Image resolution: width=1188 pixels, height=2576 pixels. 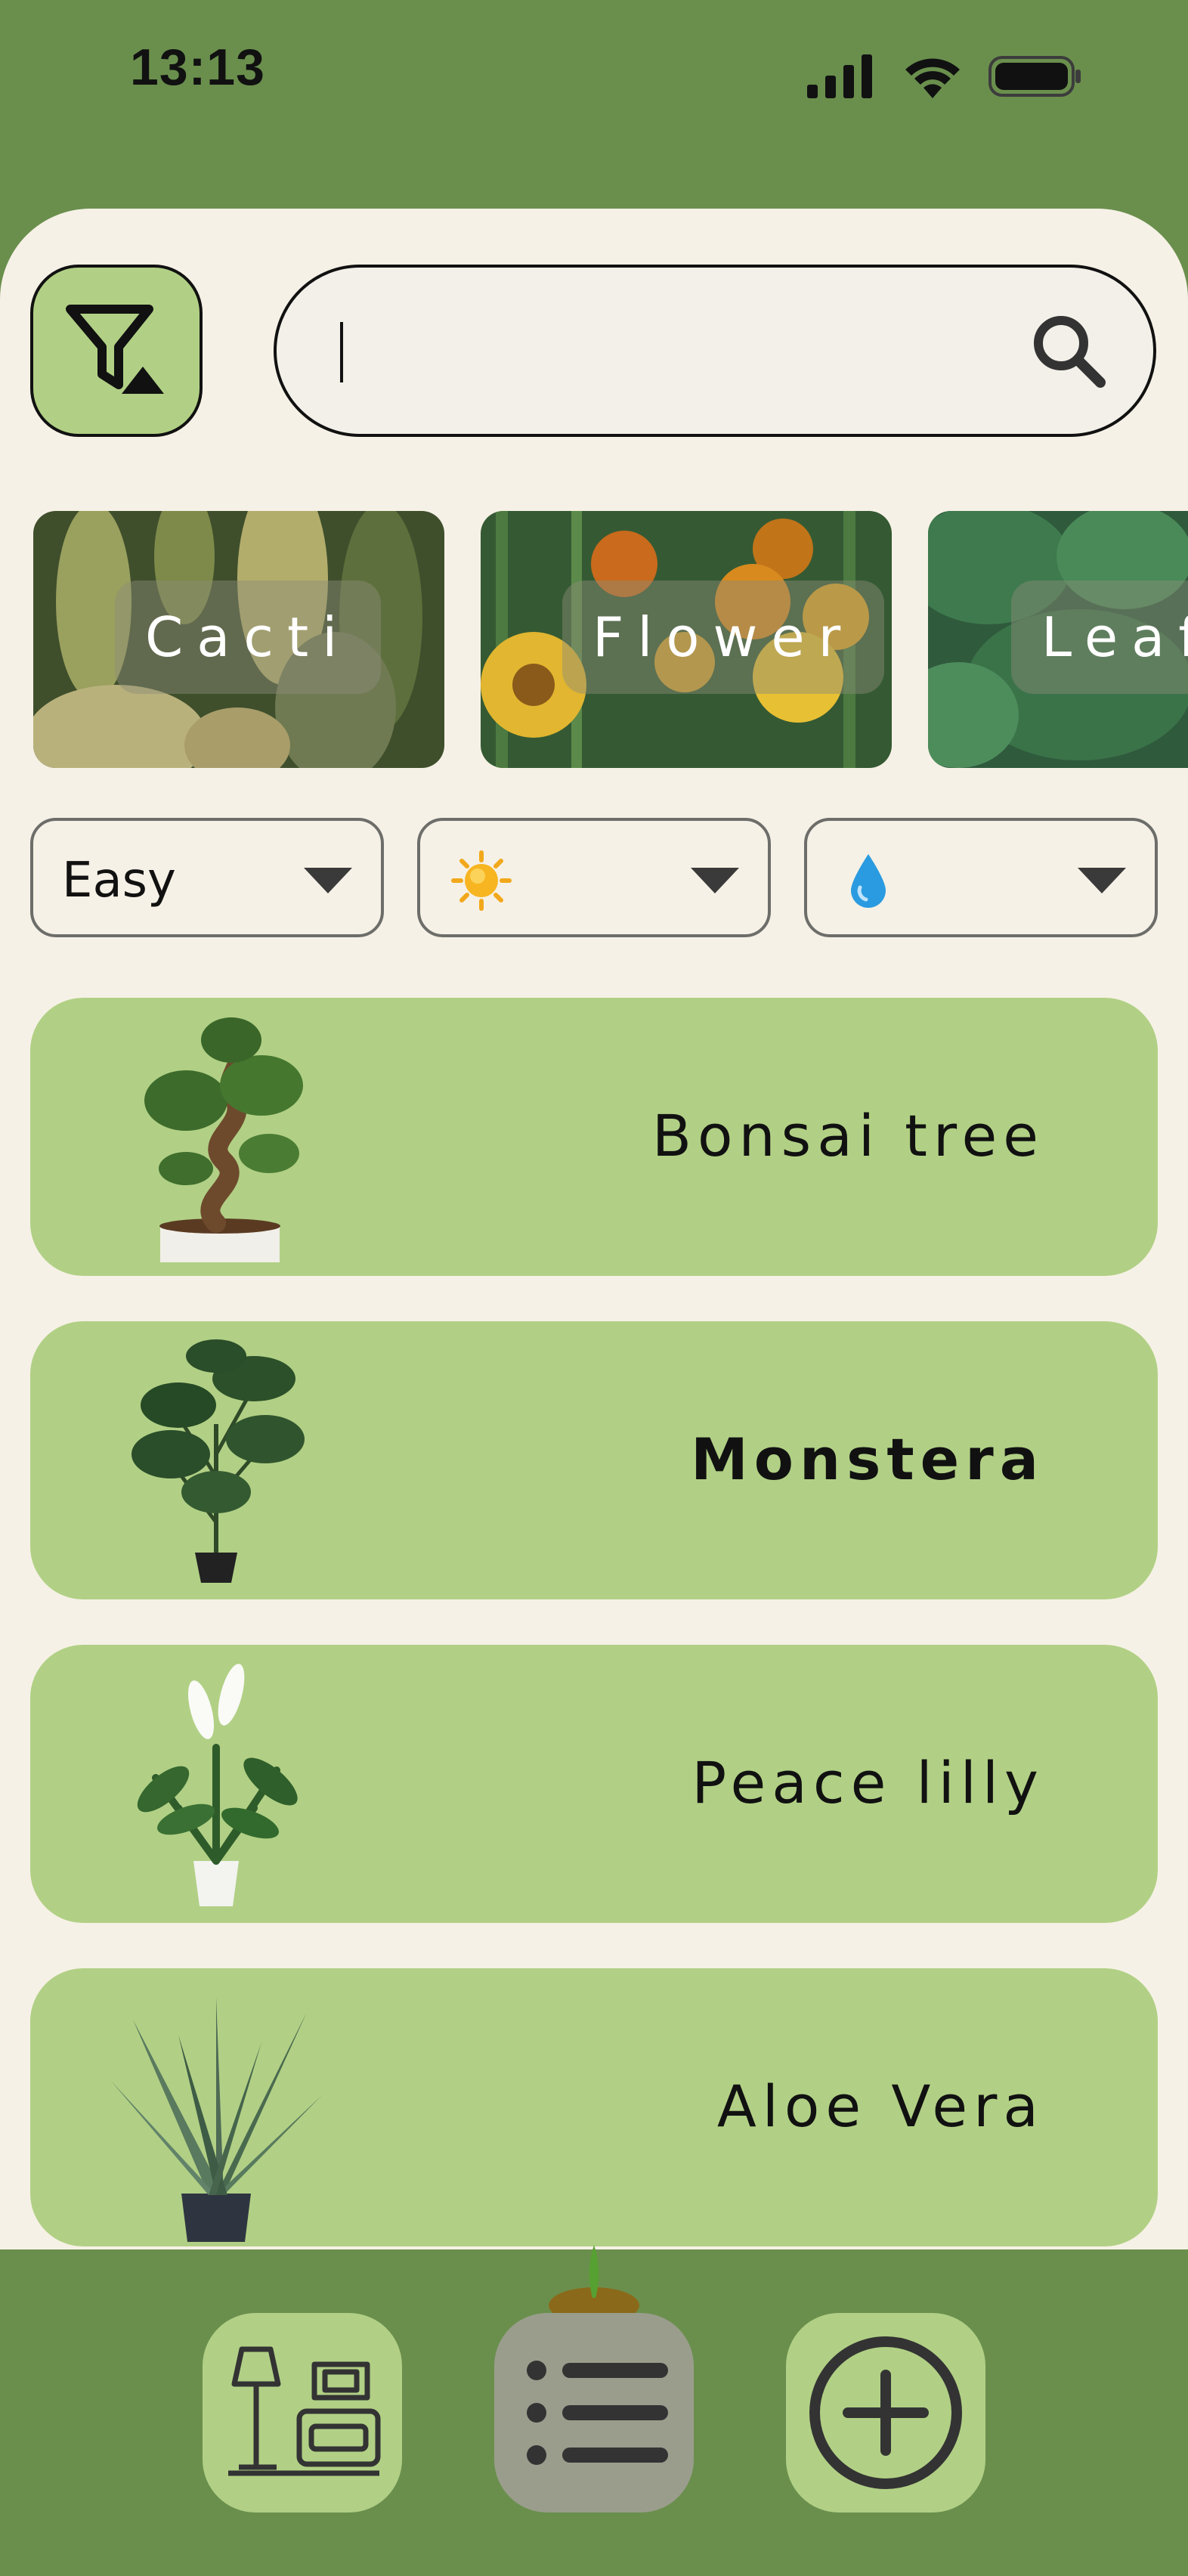 What do you see at coordinates (869, 881) in the screenshot?
I see `water-drop-icon` at bounding box center [869, 881].